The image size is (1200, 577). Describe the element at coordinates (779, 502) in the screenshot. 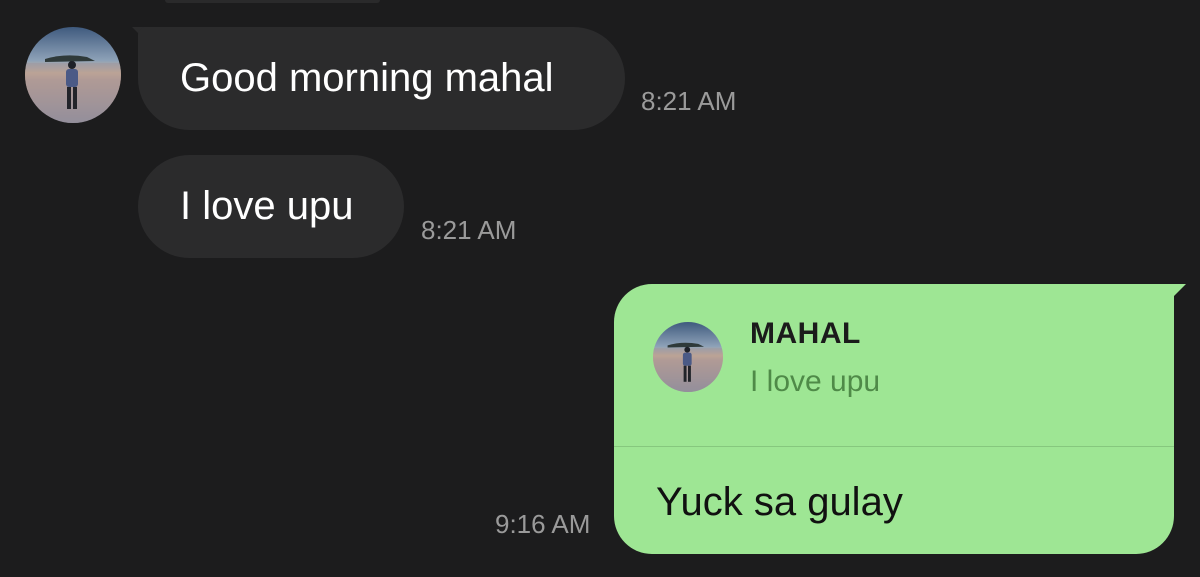

I see `message-text: Yuck sa gulay` at that location.